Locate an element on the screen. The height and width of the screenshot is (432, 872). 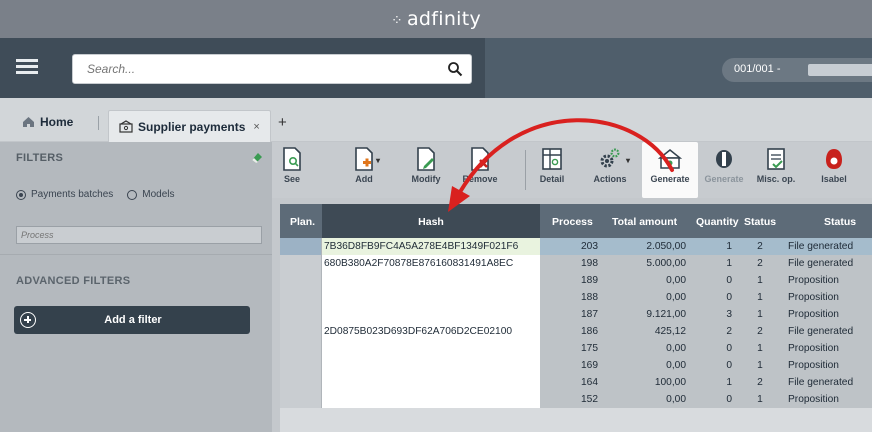
table-row: 188 0,00 0 1 Proposition is located at coordinates (576, 297).